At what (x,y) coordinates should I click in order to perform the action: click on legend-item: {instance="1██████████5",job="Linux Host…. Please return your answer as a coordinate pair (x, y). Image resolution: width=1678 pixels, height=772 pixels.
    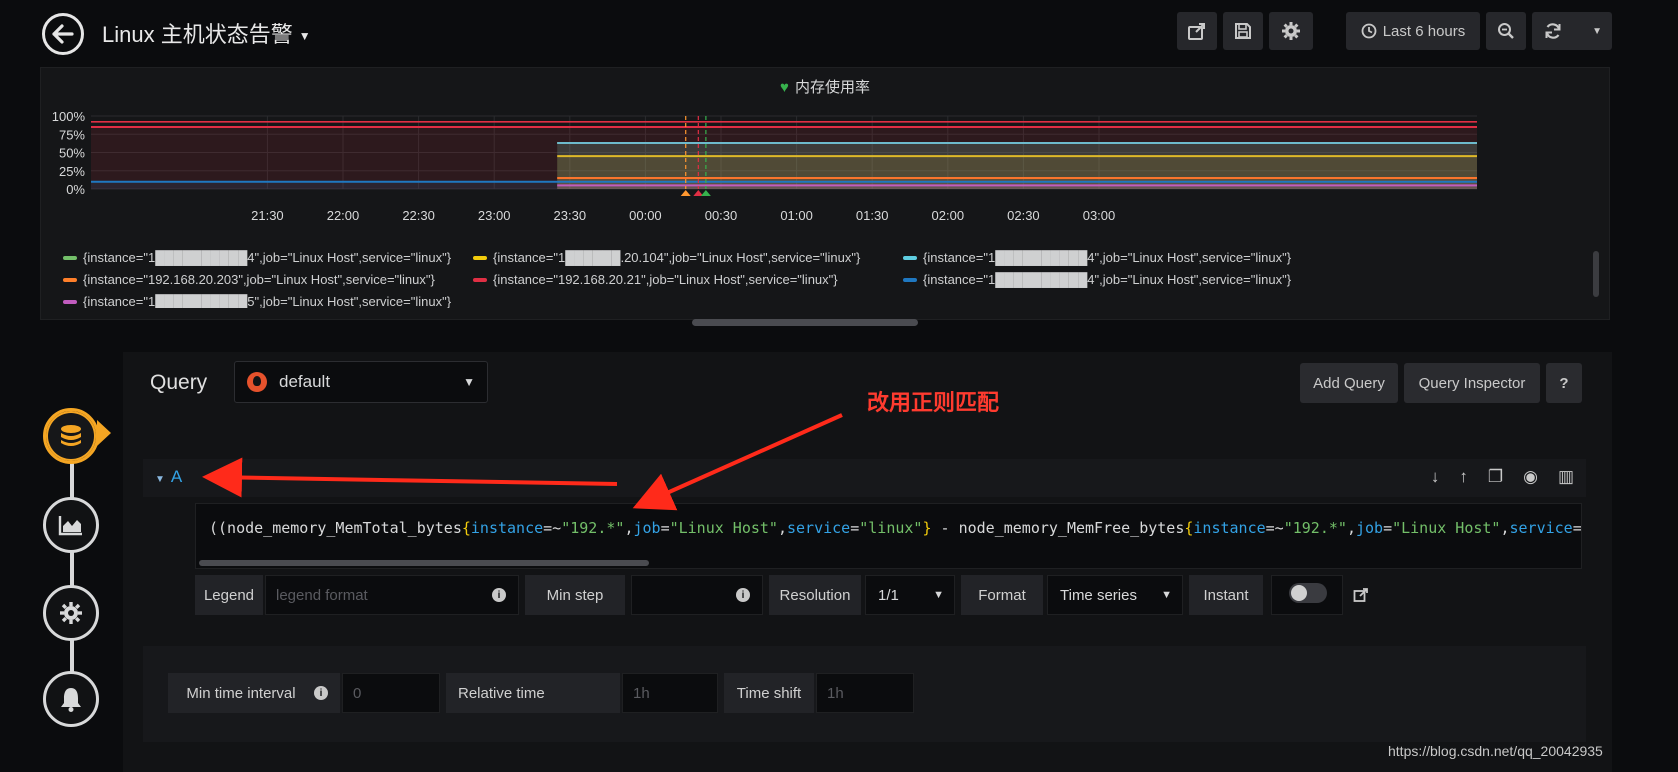
    Looking at the image, I should click on (257, 301).